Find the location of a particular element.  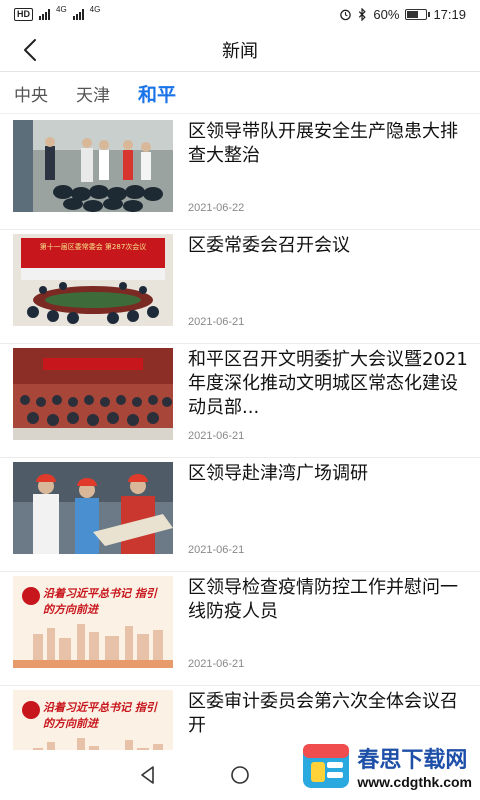

back-arrow-icon is located at coordinates (31, 50).